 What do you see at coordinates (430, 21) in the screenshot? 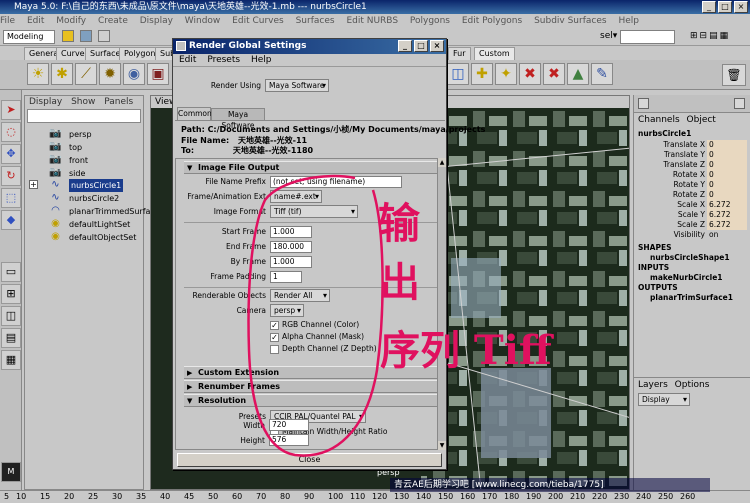
I see `menu-polygons: Polygons` at bounding box center [430, 21].